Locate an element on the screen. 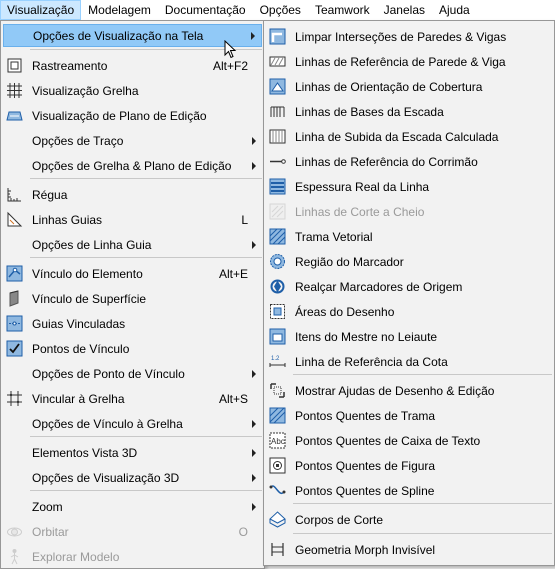  menu-item-label: Corpos de Corte is located at coordinates (339, 519).